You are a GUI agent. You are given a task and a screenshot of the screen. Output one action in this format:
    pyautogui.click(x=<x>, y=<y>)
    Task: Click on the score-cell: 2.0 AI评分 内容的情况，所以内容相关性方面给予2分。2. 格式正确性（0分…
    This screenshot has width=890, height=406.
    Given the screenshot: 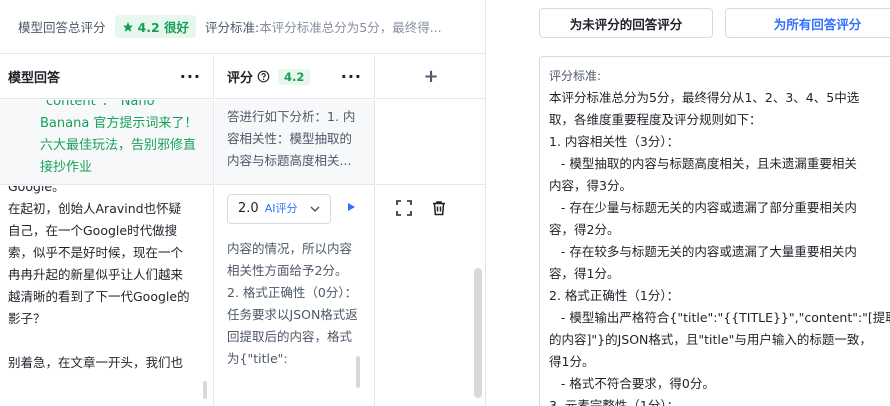 What is the action you would take?
    pyautogui.click(x=295, y=296)
    